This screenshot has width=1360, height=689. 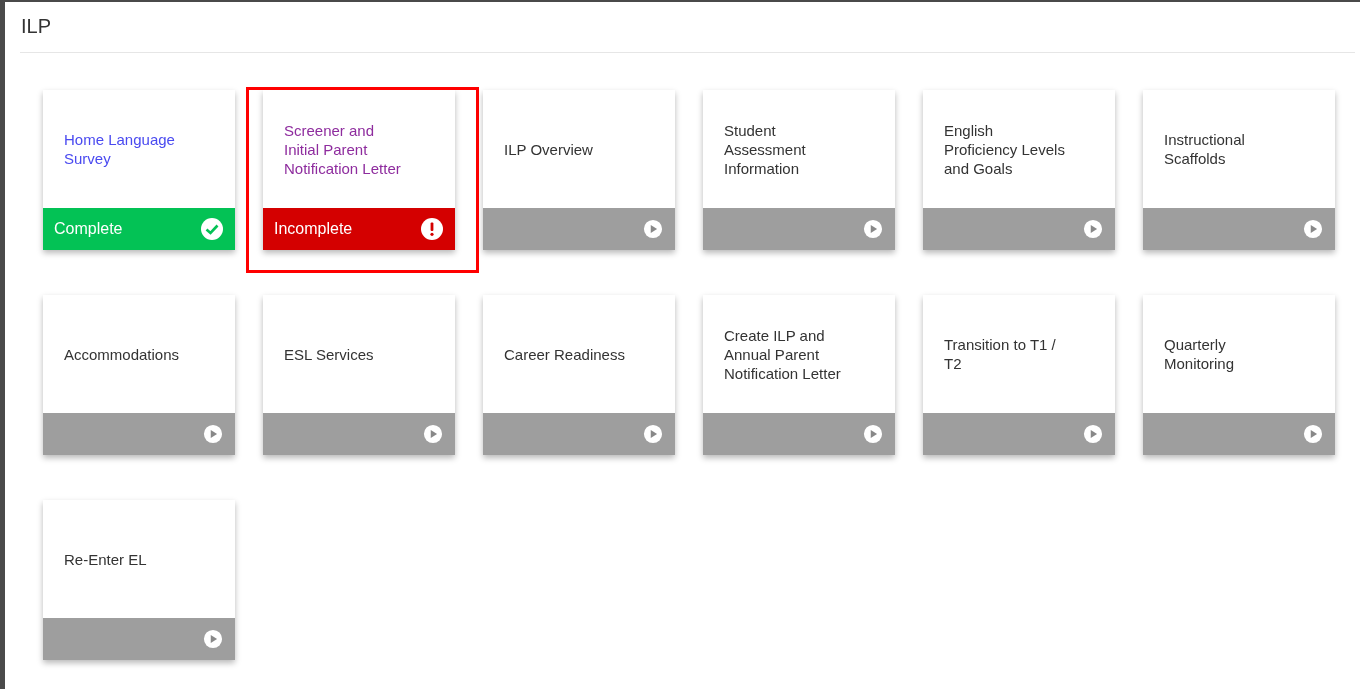 What do you see at coordinates (1239, 170) in the screenshot?
I see `module-card: Instructional Scaffolds` at bounding box center [1239, 170].